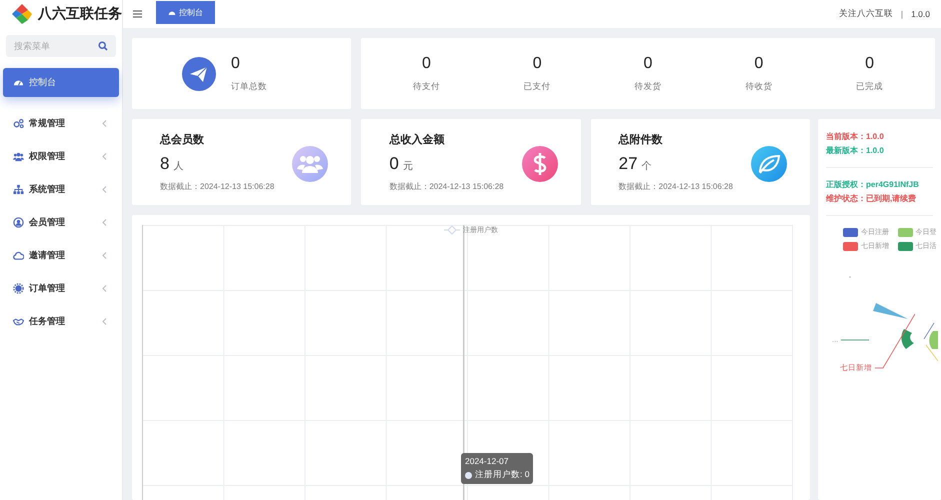  What do you see at coordinates (758, 86) in the screenshot?
I see `status-label: 待收货` at bounding box center [758, 86].